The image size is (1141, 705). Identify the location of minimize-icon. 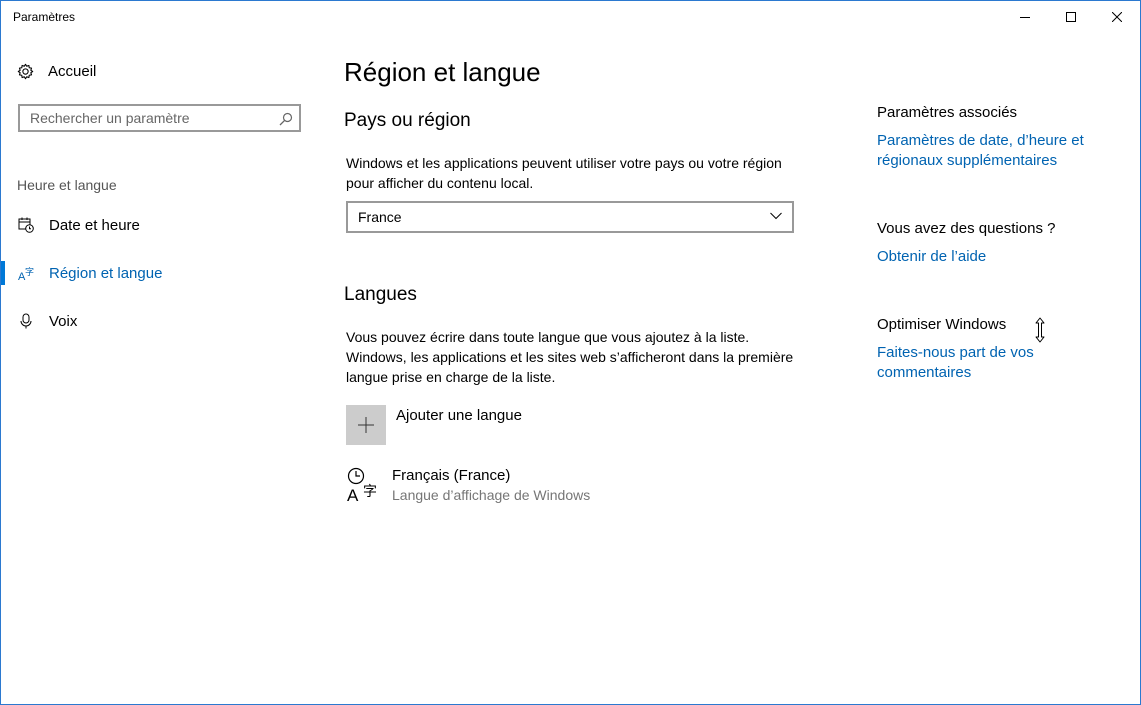
(1025, 17).